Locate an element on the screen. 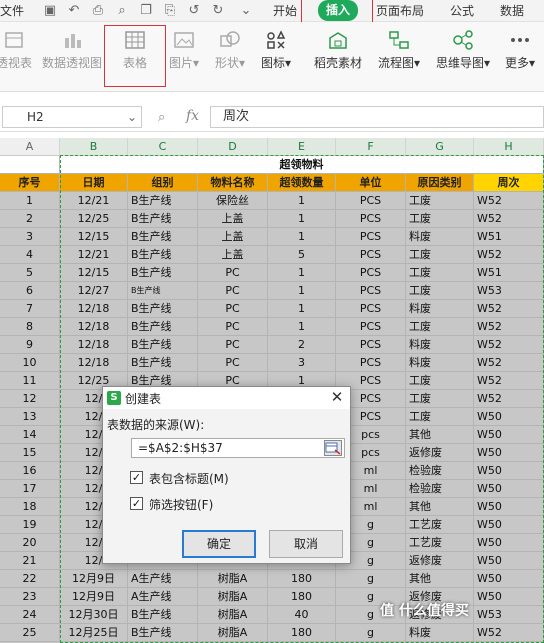 This screenshot has height=643, width=544. column-header-f: F is located at coordinates (371, 147).